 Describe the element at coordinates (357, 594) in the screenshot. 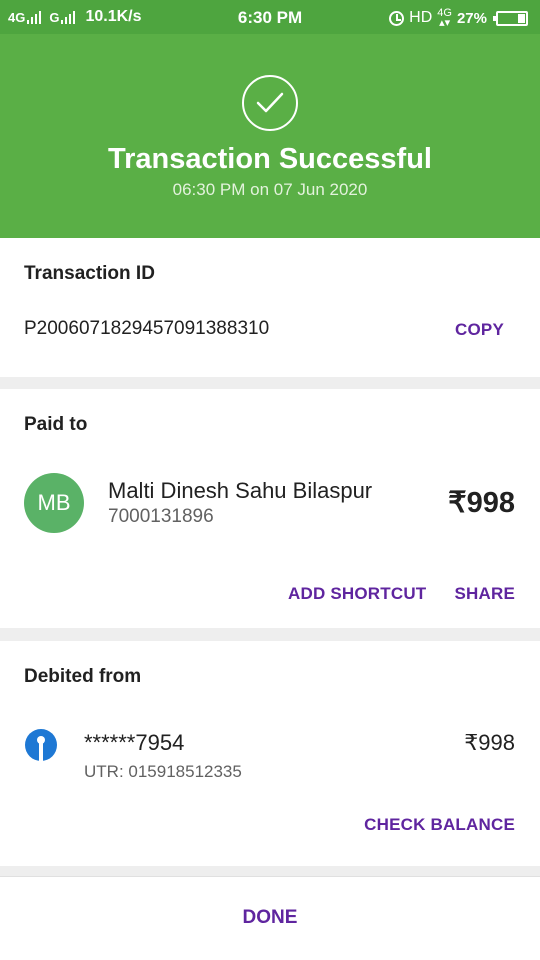

I see `add-shortcut-button: ADD SHORTCUT` at that location.